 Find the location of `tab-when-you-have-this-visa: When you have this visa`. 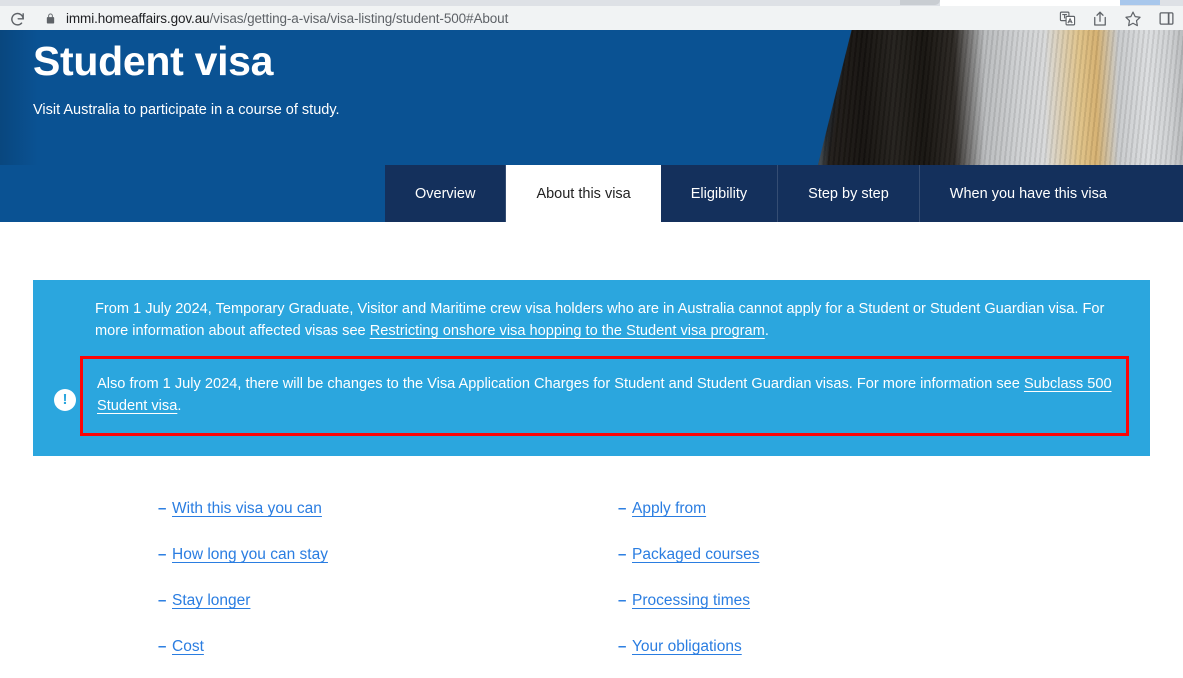

tab-when-you-have-this-visa: When you have this visa is located at coordinates (1028, 193).